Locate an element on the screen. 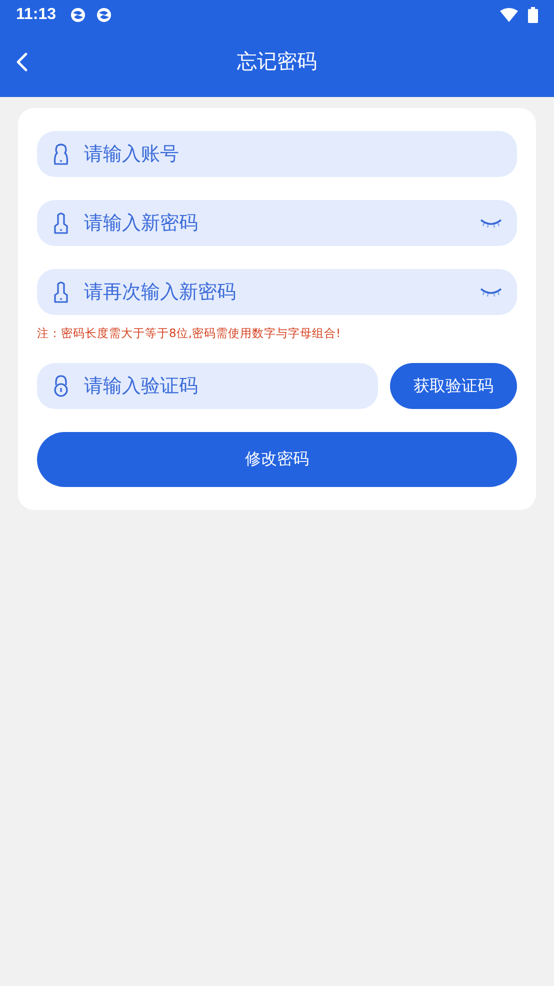 The image size is (554, 986). text-input: 请输入账号 is located at coordinates (293, 154).